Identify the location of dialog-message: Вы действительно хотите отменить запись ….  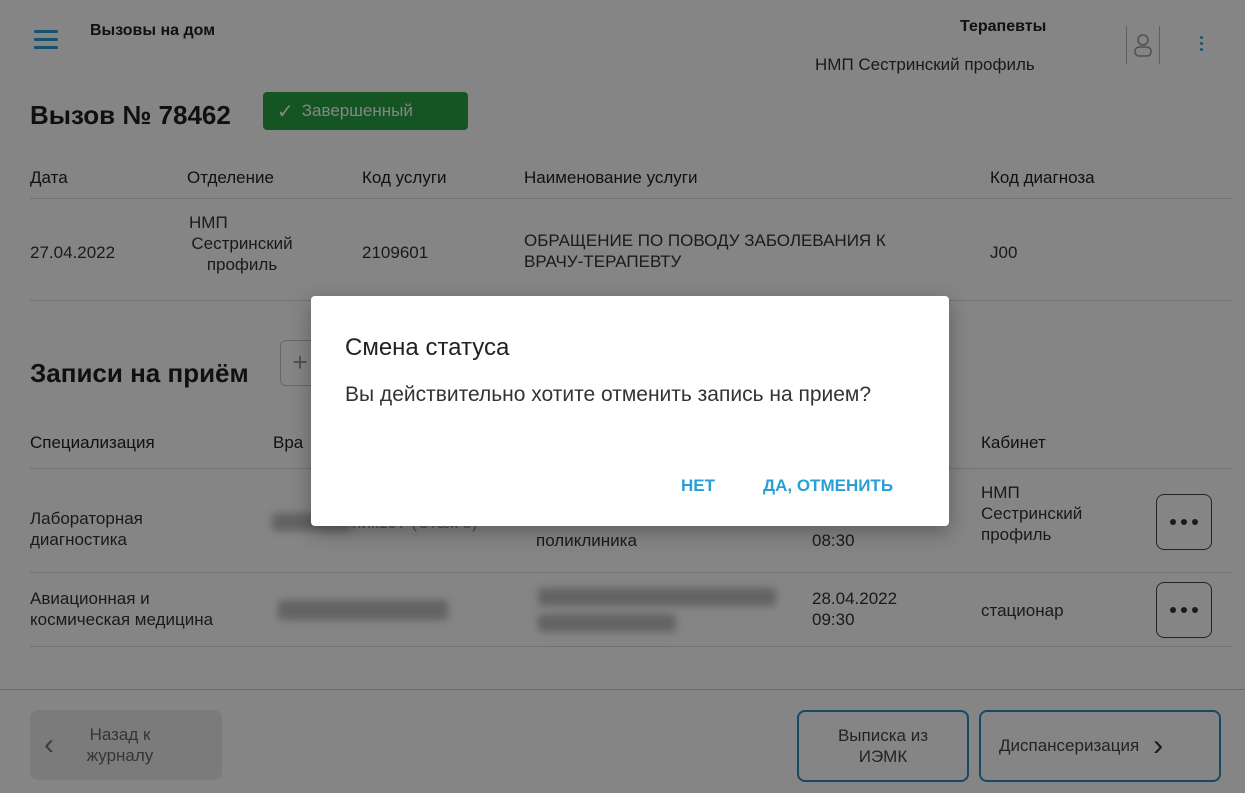
(608, 394).